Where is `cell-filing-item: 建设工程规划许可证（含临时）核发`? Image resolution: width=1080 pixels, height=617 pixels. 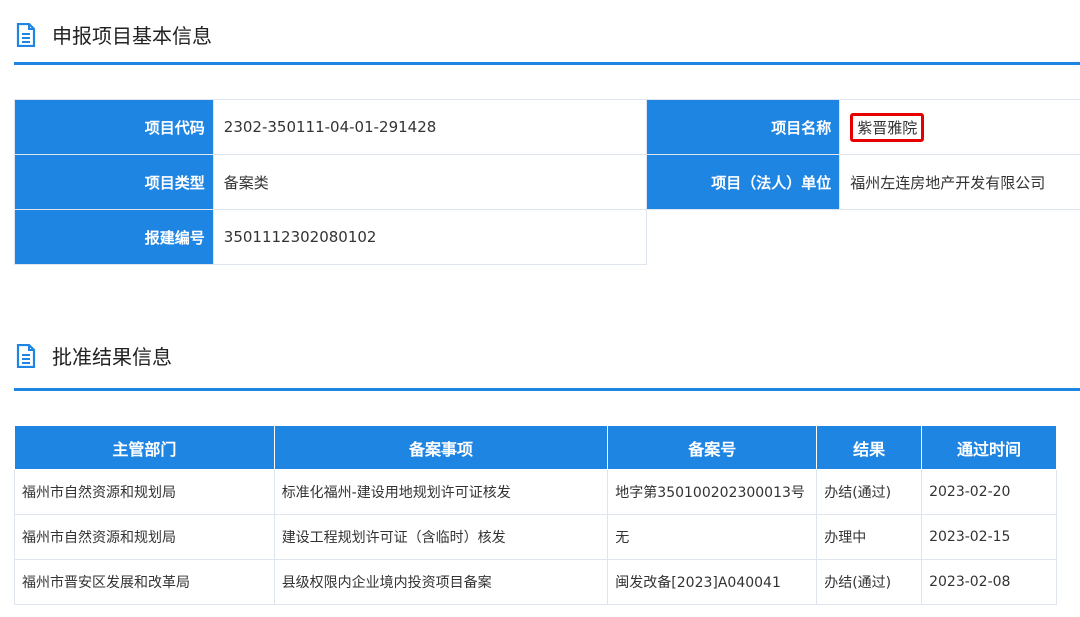 cell-filing-item: 建设工程规划许可证（含临时）核发 is located at coordinates (441, 537).